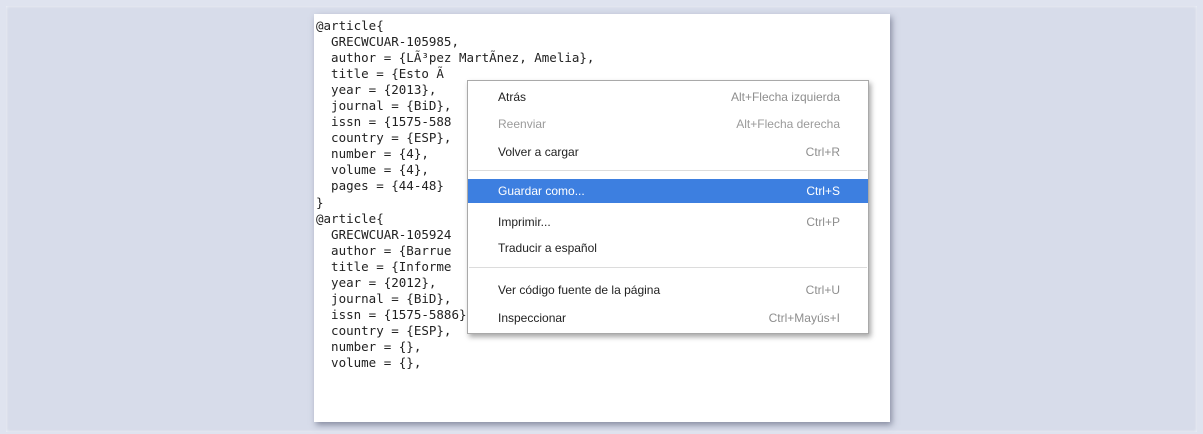 The image size is (1203, 434). Describe the element at coordinates (822, 152) in the screenshot. I see `menu-item-shortcut: Ctrl+R` at that location.